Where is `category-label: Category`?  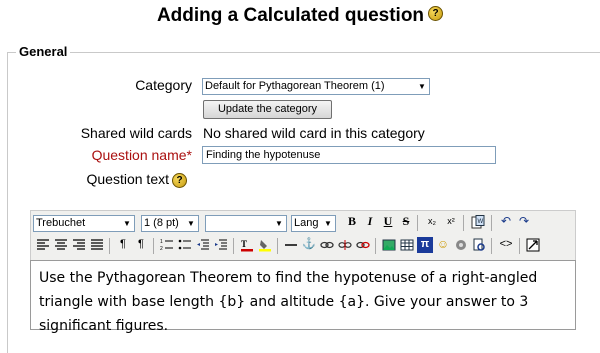 category-label: Category is located at coordinates (163, 85).